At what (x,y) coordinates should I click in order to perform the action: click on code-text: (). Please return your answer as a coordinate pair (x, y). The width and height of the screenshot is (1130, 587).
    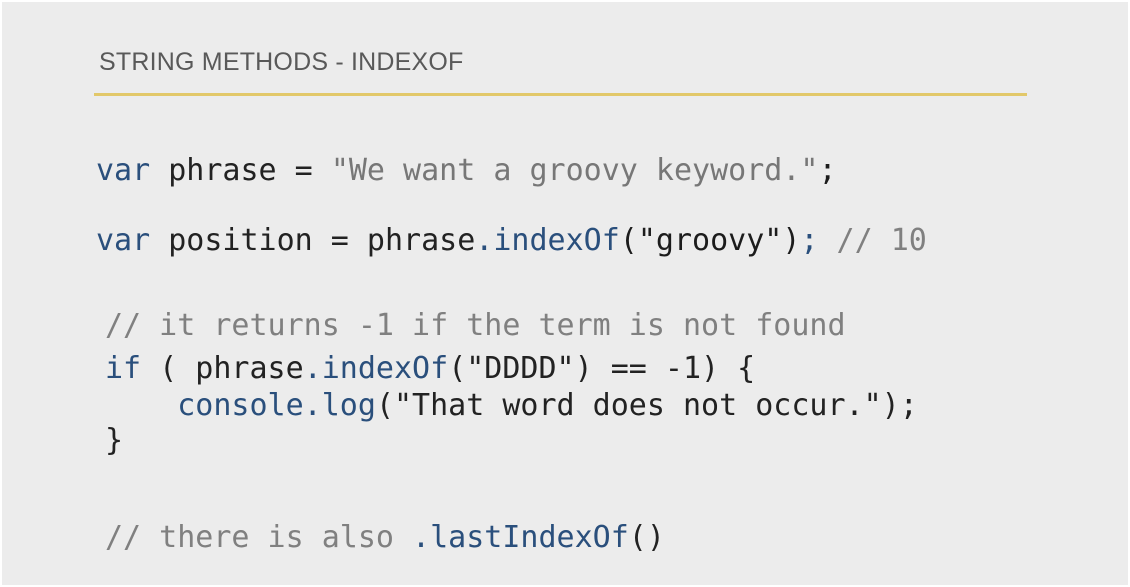
    Looking at the image, I should click on (646, 537).